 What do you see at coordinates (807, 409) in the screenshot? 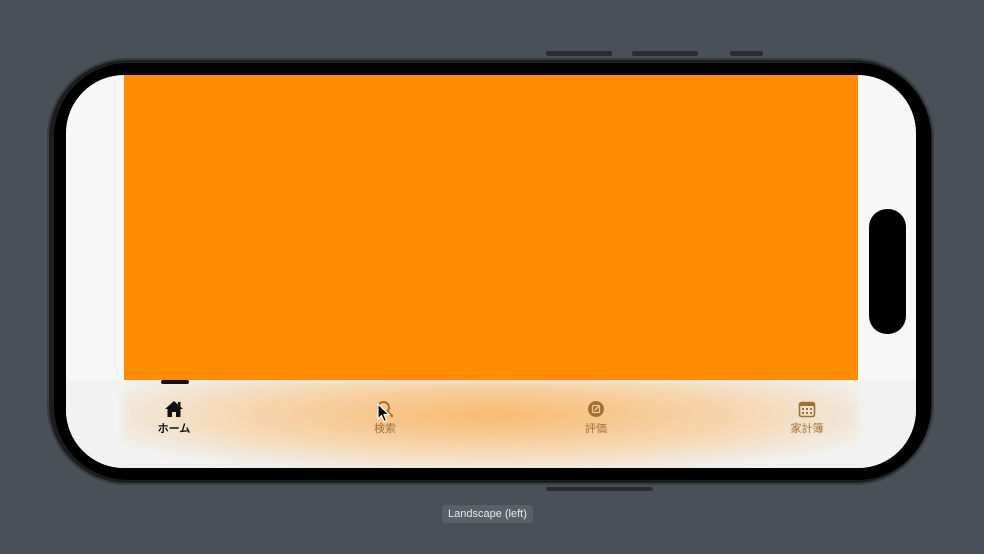
I see `calendar-icon` at bounding box center [807, 409].